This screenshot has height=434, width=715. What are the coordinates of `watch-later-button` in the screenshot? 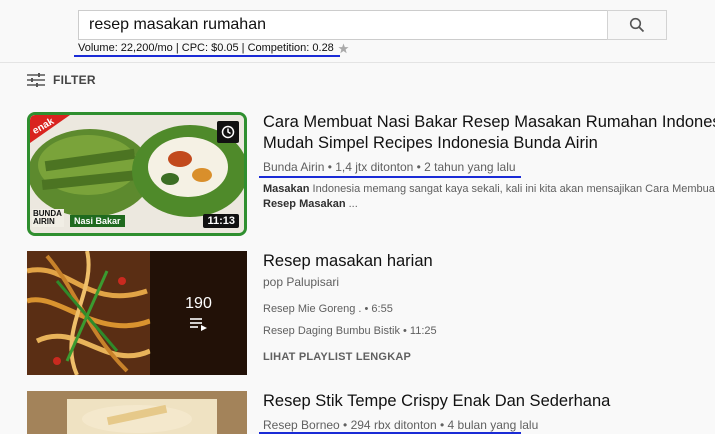 It's located at (228, 132).